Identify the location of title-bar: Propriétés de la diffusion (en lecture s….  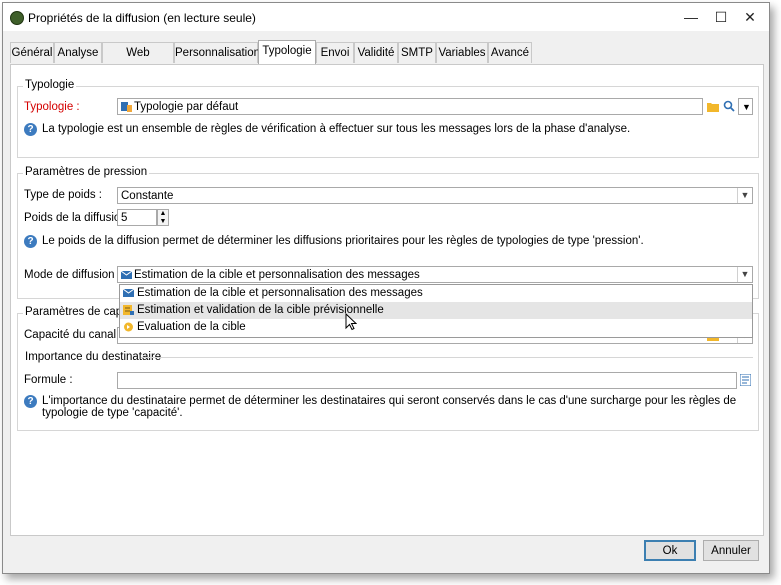
(386, 17).